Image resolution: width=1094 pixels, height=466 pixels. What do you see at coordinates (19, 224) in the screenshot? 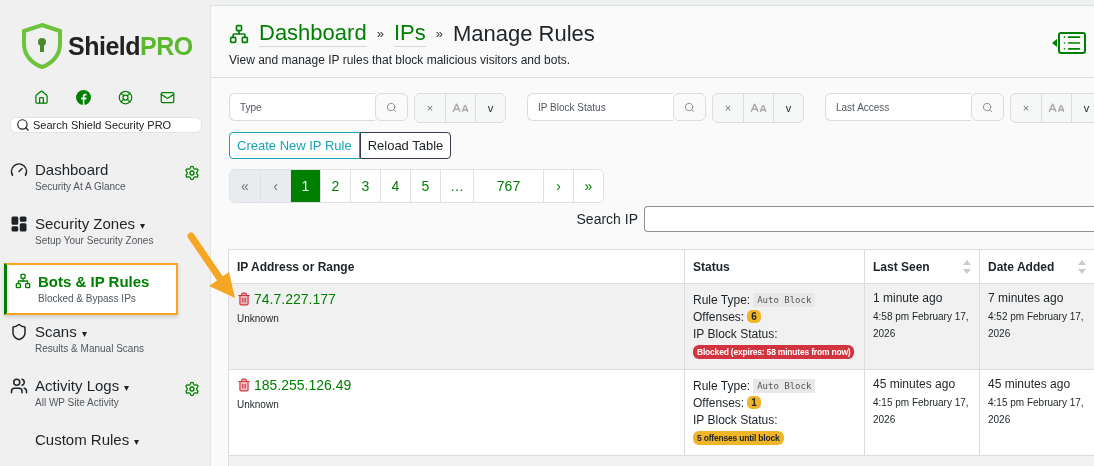
I see `layout-icon` at bounding box center [19, 224].